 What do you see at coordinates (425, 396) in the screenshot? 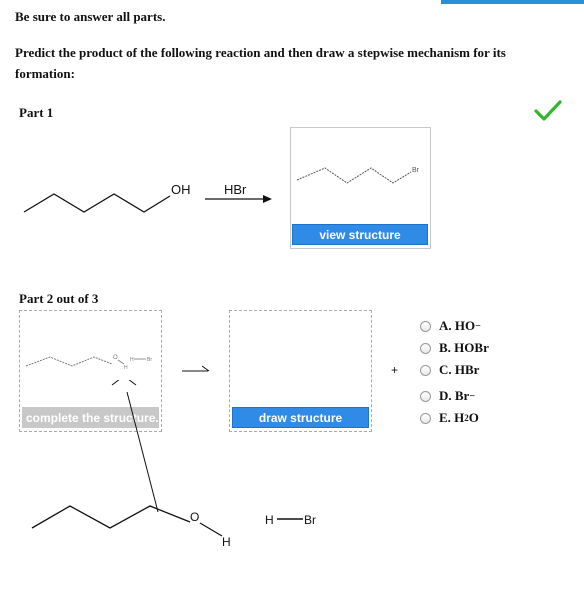
I see `radio-d` at bounding box center [425, 396].